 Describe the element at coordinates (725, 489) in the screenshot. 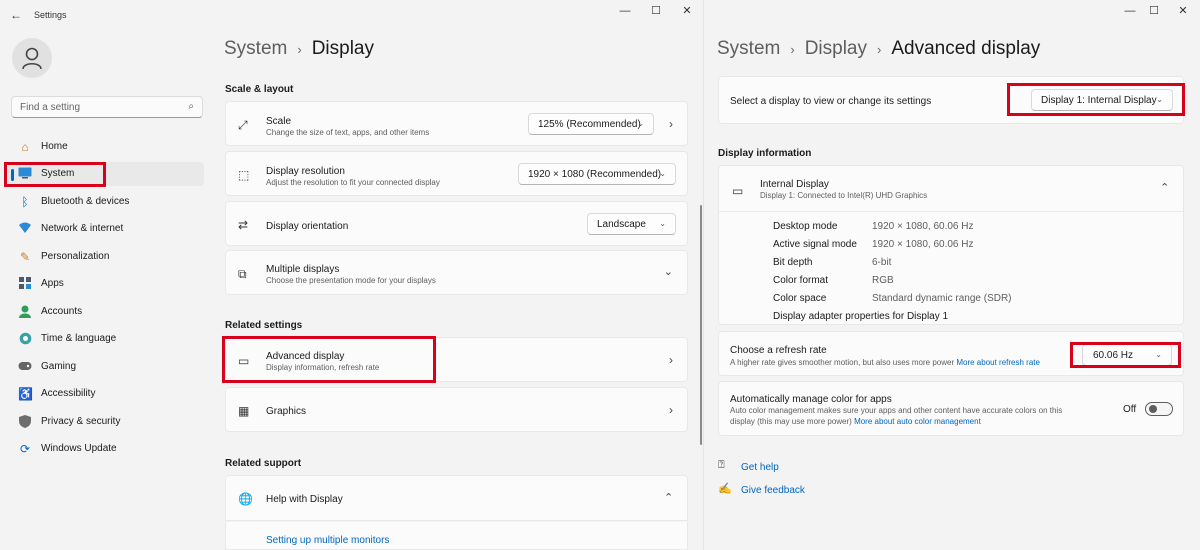

I see `feedback-icon: ✍` at that location.